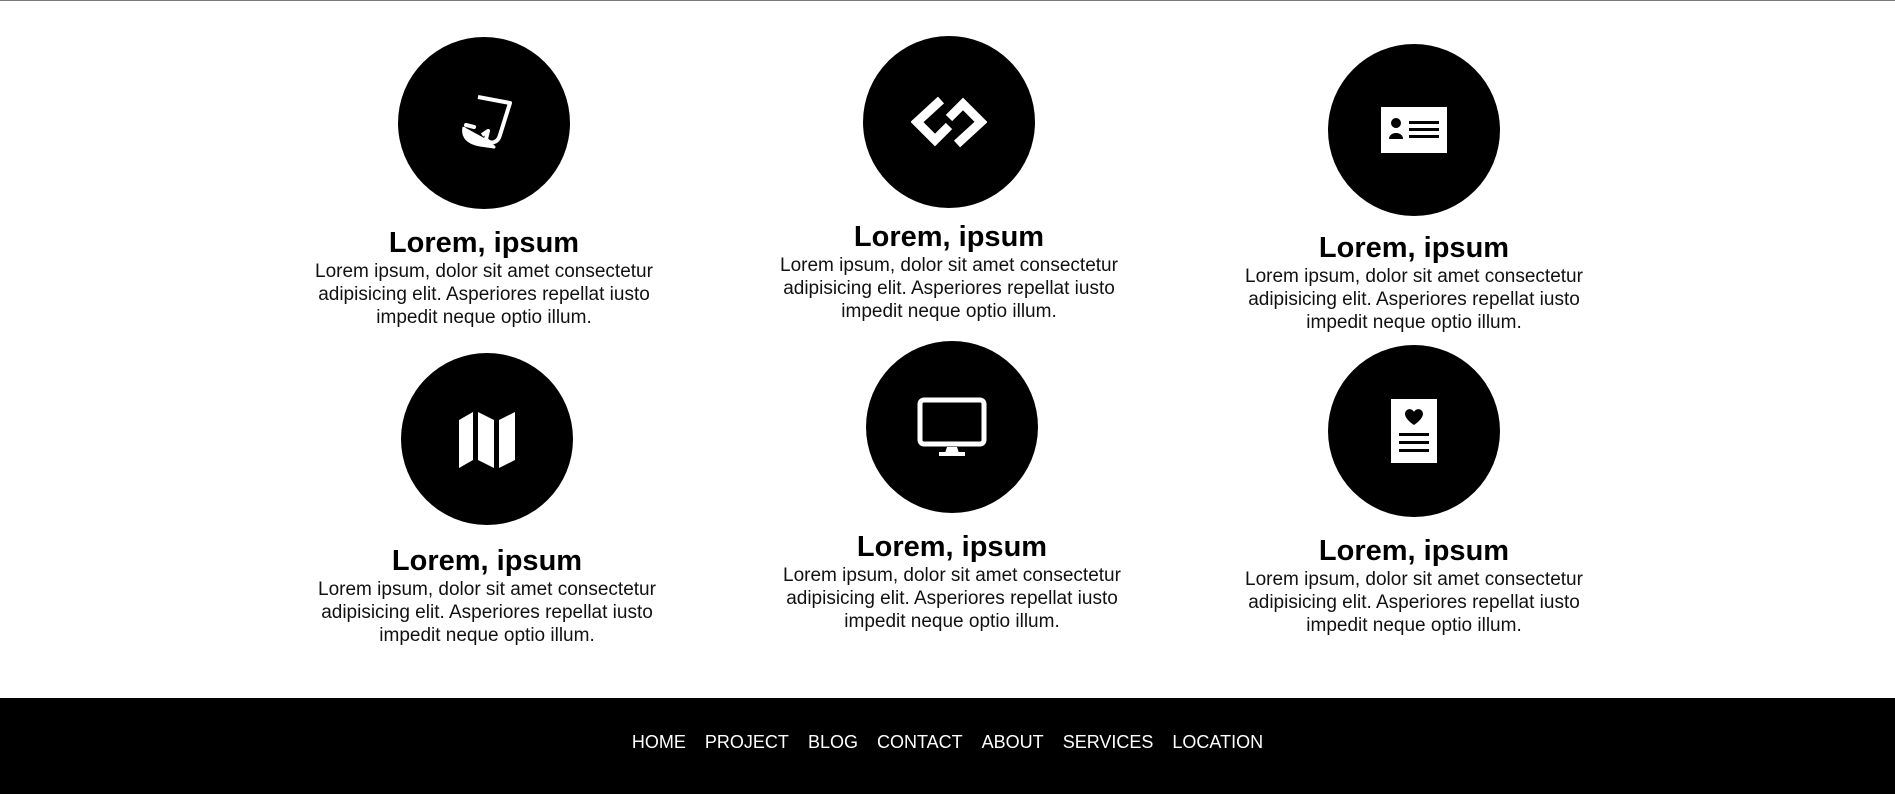 The image size is (1895, 794). I want to click on footer-link-services: SERVICES, so click(1108, 742).